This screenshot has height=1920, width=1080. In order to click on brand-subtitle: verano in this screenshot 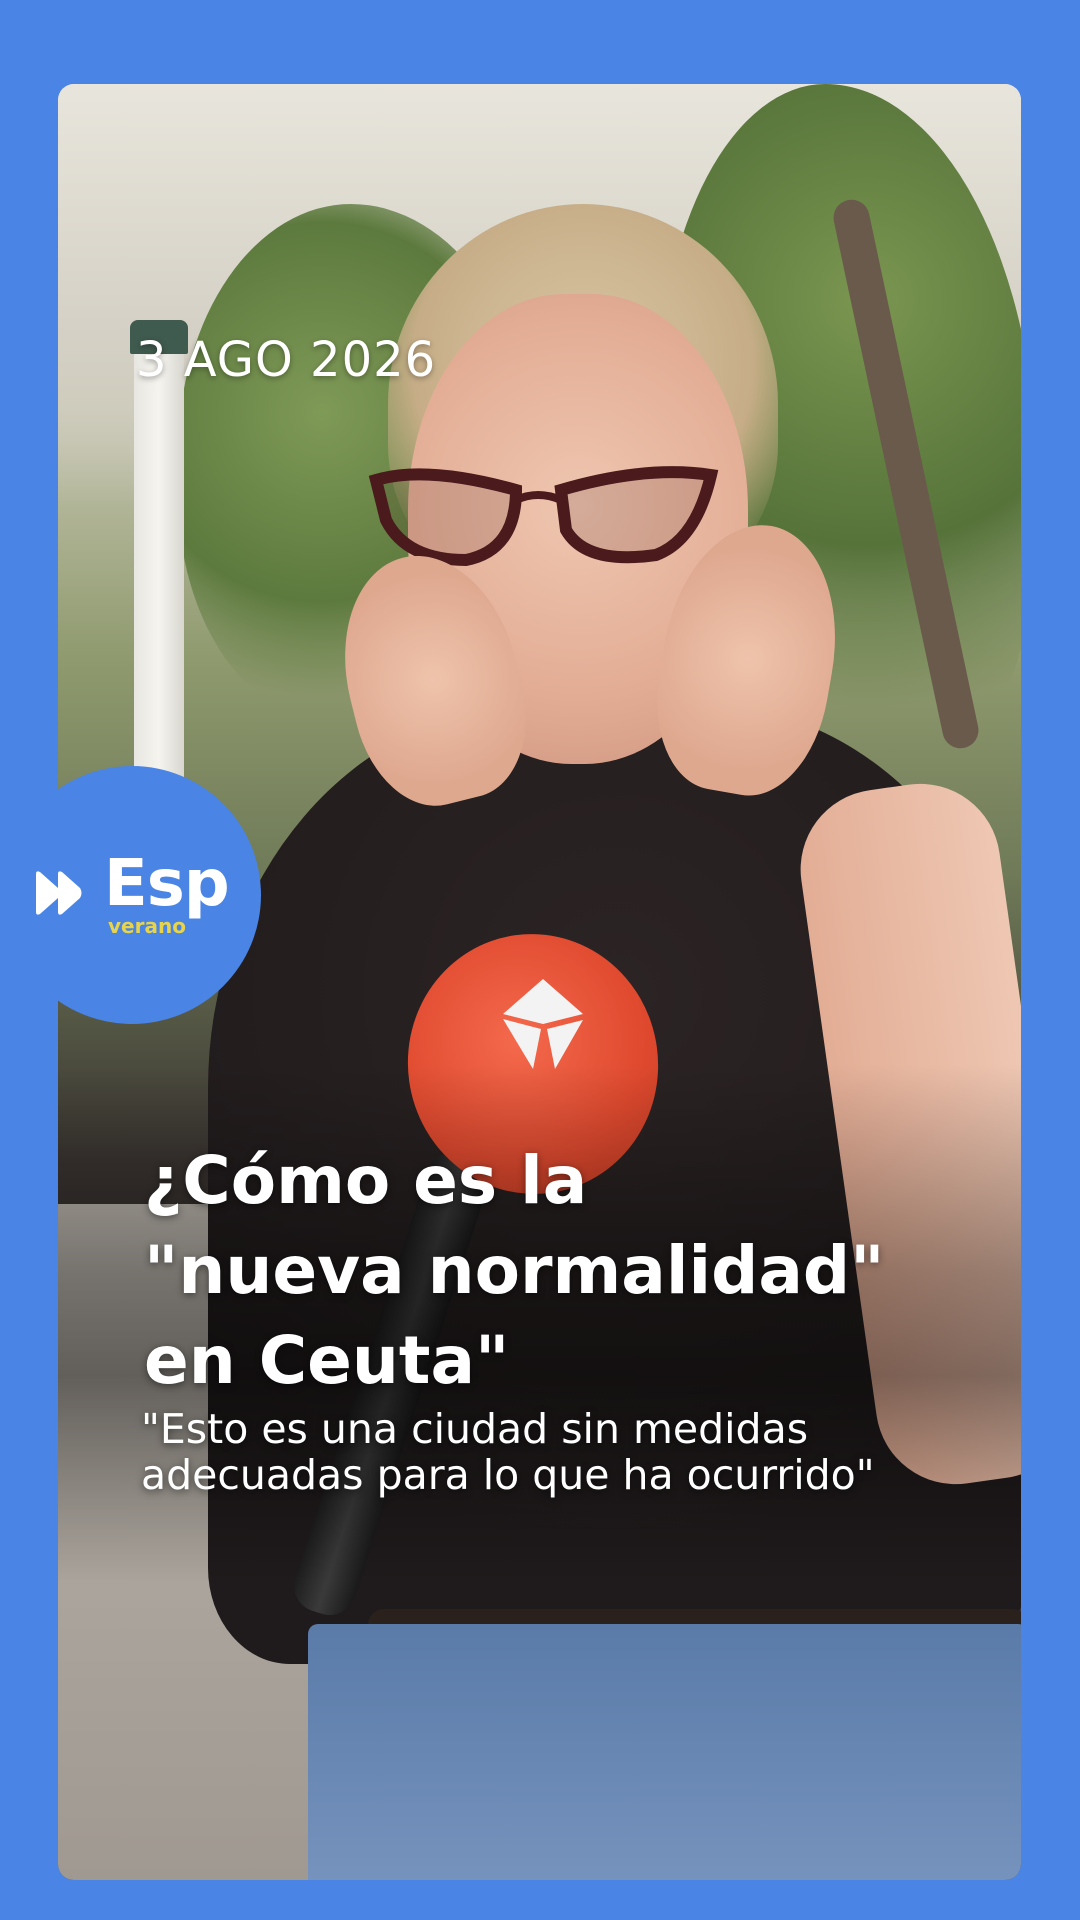, I will do `click(147, 926)`.